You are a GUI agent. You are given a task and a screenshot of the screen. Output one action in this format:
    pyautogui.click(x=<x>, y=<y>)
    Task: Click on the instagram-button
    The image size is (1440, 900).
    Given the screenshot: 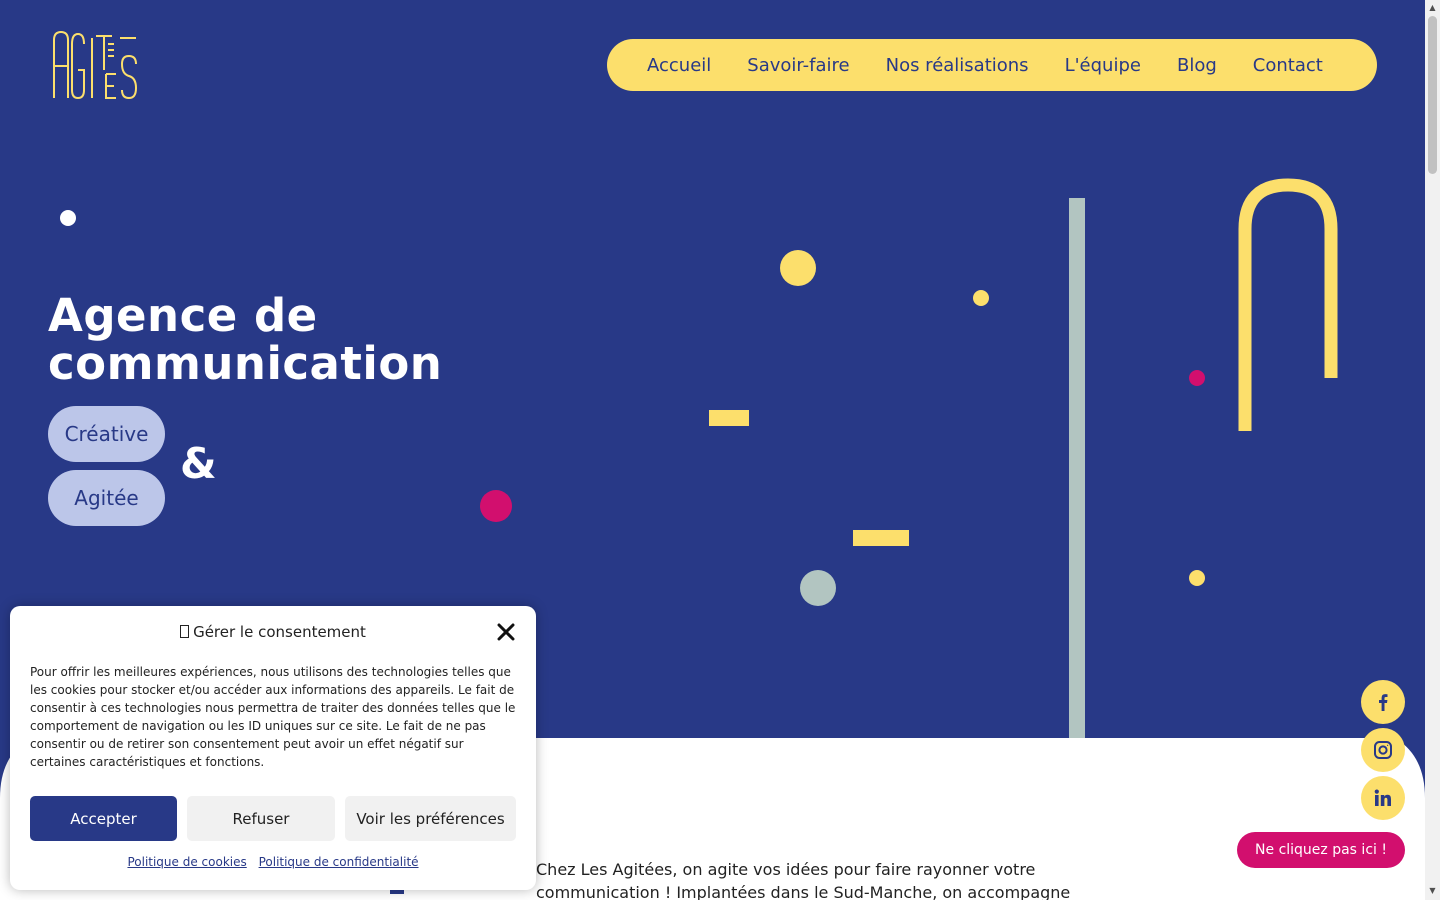 What is the action you would take?
    pyautogui.click(x=1383, y=750)
    